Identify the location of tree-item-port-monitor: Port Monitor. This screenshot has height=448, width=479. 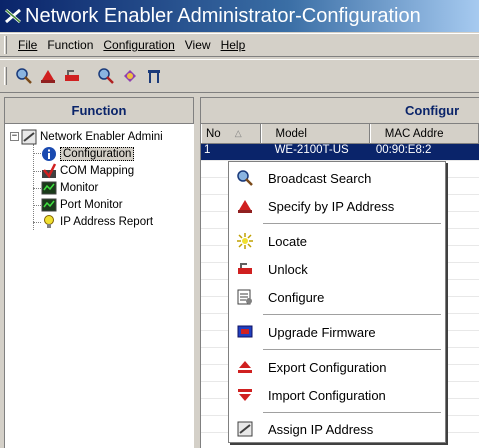
(82, 204).